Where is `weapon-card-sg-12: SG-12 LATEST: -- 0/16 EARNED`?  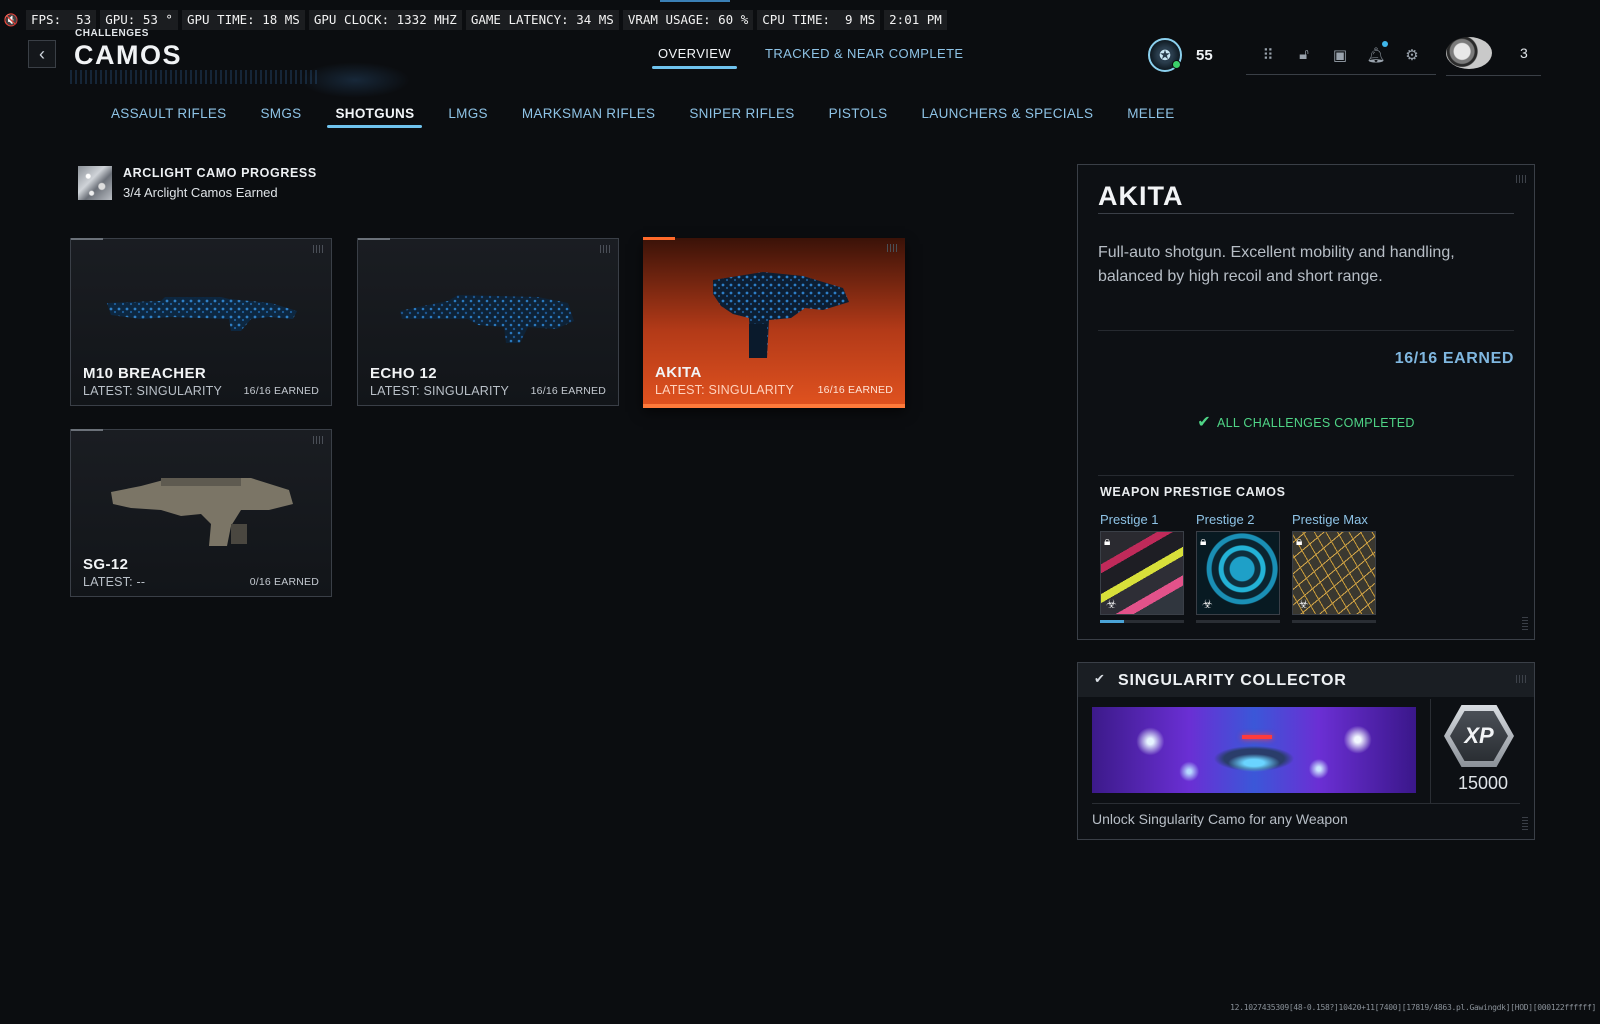 weapon-card-sg-12: SG-12 LATEST: -- 0/16 EARNED is located at coordinates (201, 513).